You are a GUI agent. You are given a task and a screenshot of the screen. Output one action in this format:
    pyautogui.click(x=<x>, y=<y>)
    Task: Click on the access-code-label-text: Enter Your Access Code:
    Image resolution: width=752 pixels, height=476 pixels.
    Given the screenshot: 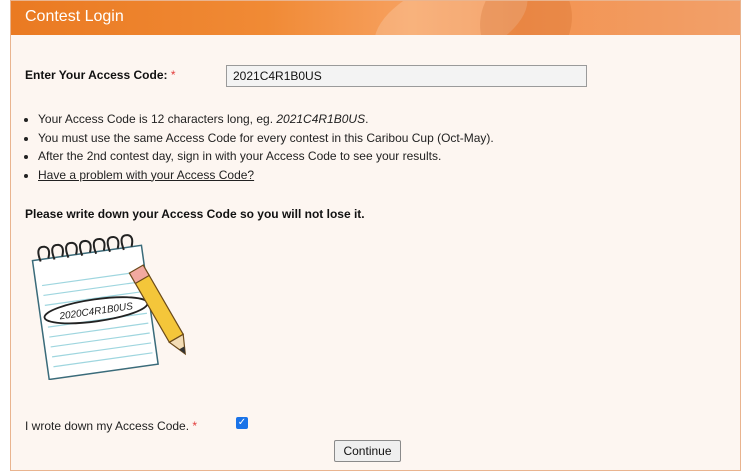 What is the action you would take?
    pyautogui.click(x=96, y=75)
    